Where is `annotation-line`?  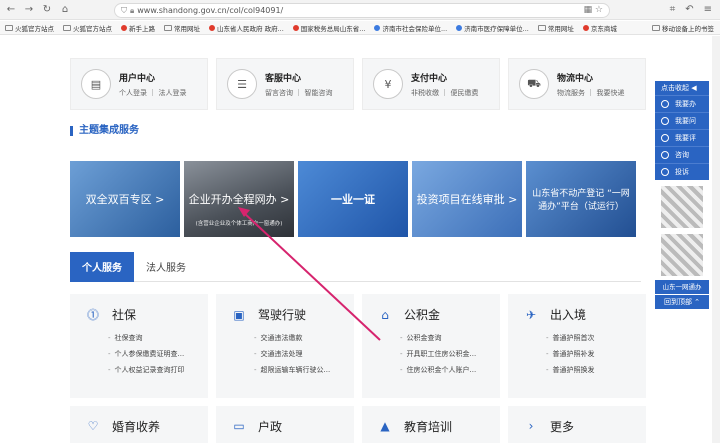
annotation-line is located at coordinates (311, 276).